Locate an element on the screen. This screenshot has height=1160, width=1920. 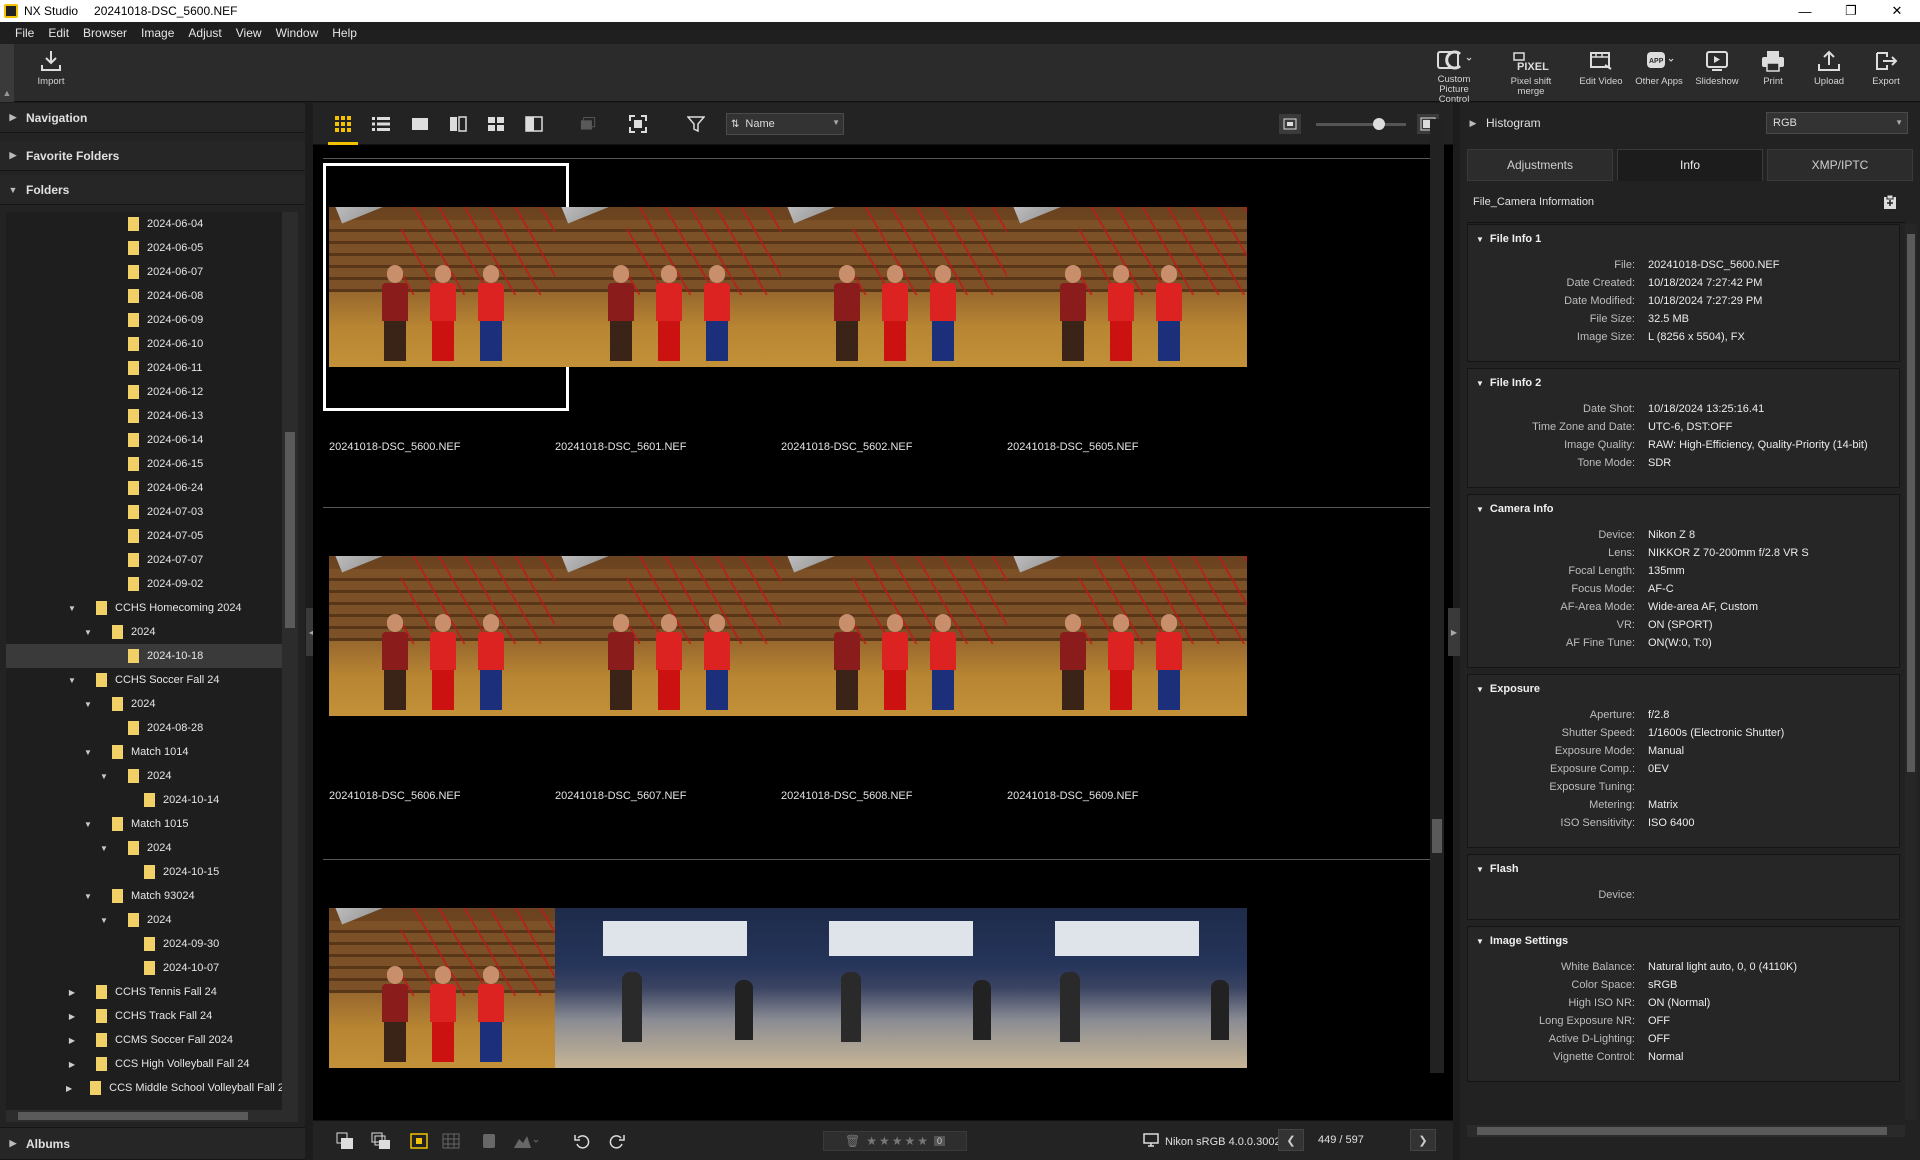
hscrollbar-thumb is located at coordinates (1682, 1131).